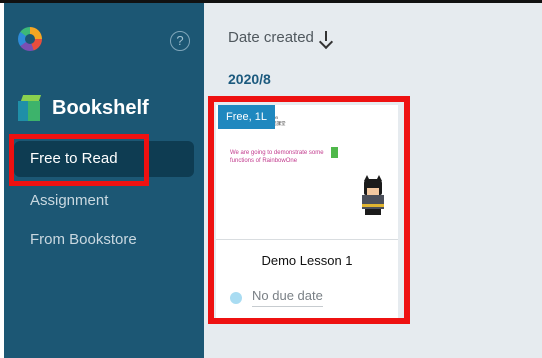  What do you see at coordinates (30, 39) in the screenshot?
I see `rainbowone-logo-icon` at bounding box center [30, 39].